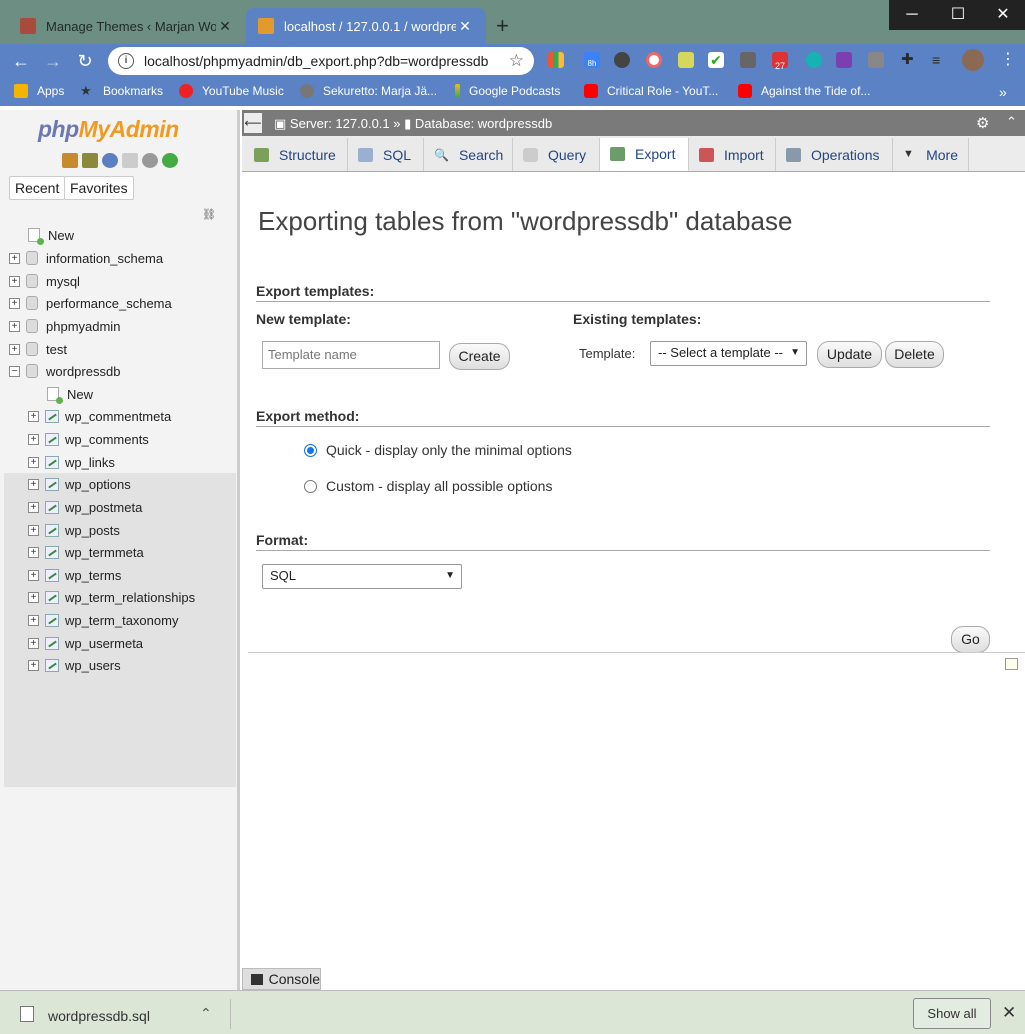 Image resolution: width=1025 pixels, height=1034 pixels. Describe the element at coordinates (126, 61) in the screenshot. I see `site-info-icon: i` at that location.